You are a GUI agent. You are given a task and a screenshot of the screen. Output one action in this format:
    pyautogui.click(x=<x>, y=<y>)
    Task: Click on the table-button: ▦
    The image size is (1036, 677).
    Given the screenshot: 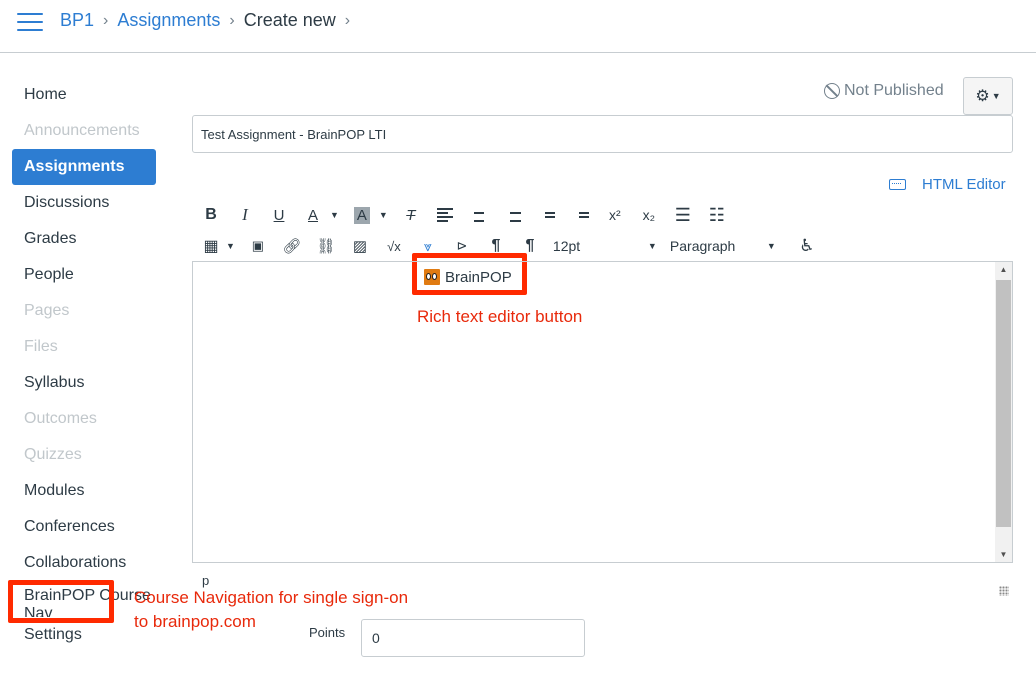 What is the action you would take?
    pyautogui.click(x=211, y=246)
    